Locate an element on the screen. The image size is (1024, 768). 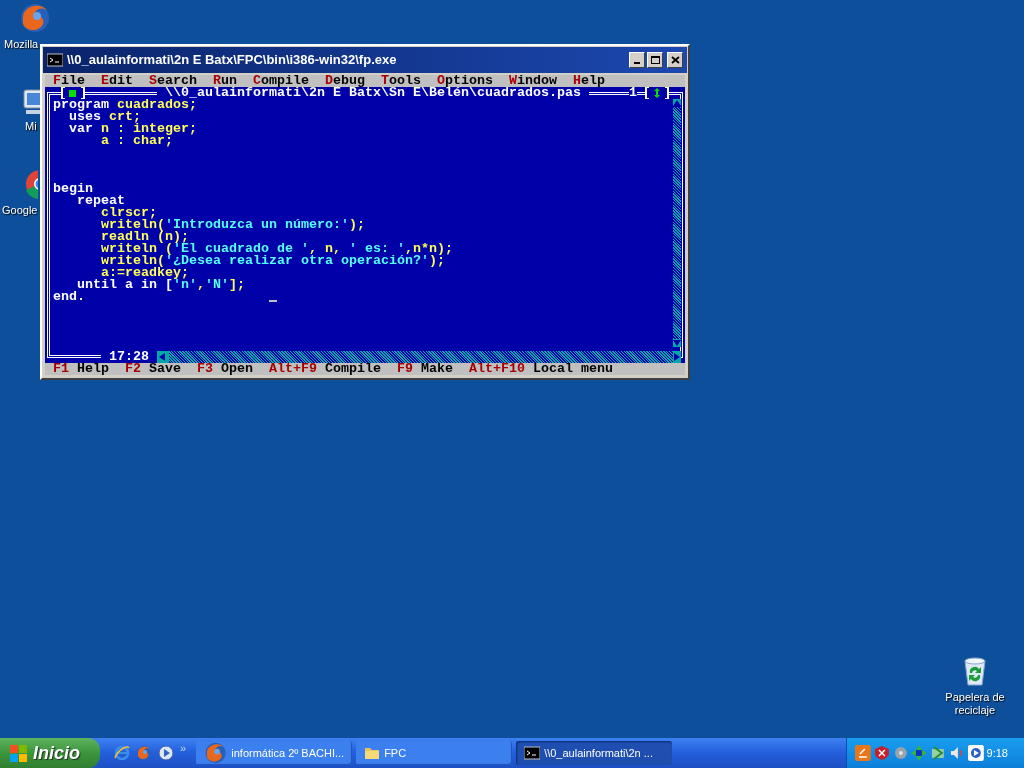
window-number: 1 is located at coordinates (633, 93).